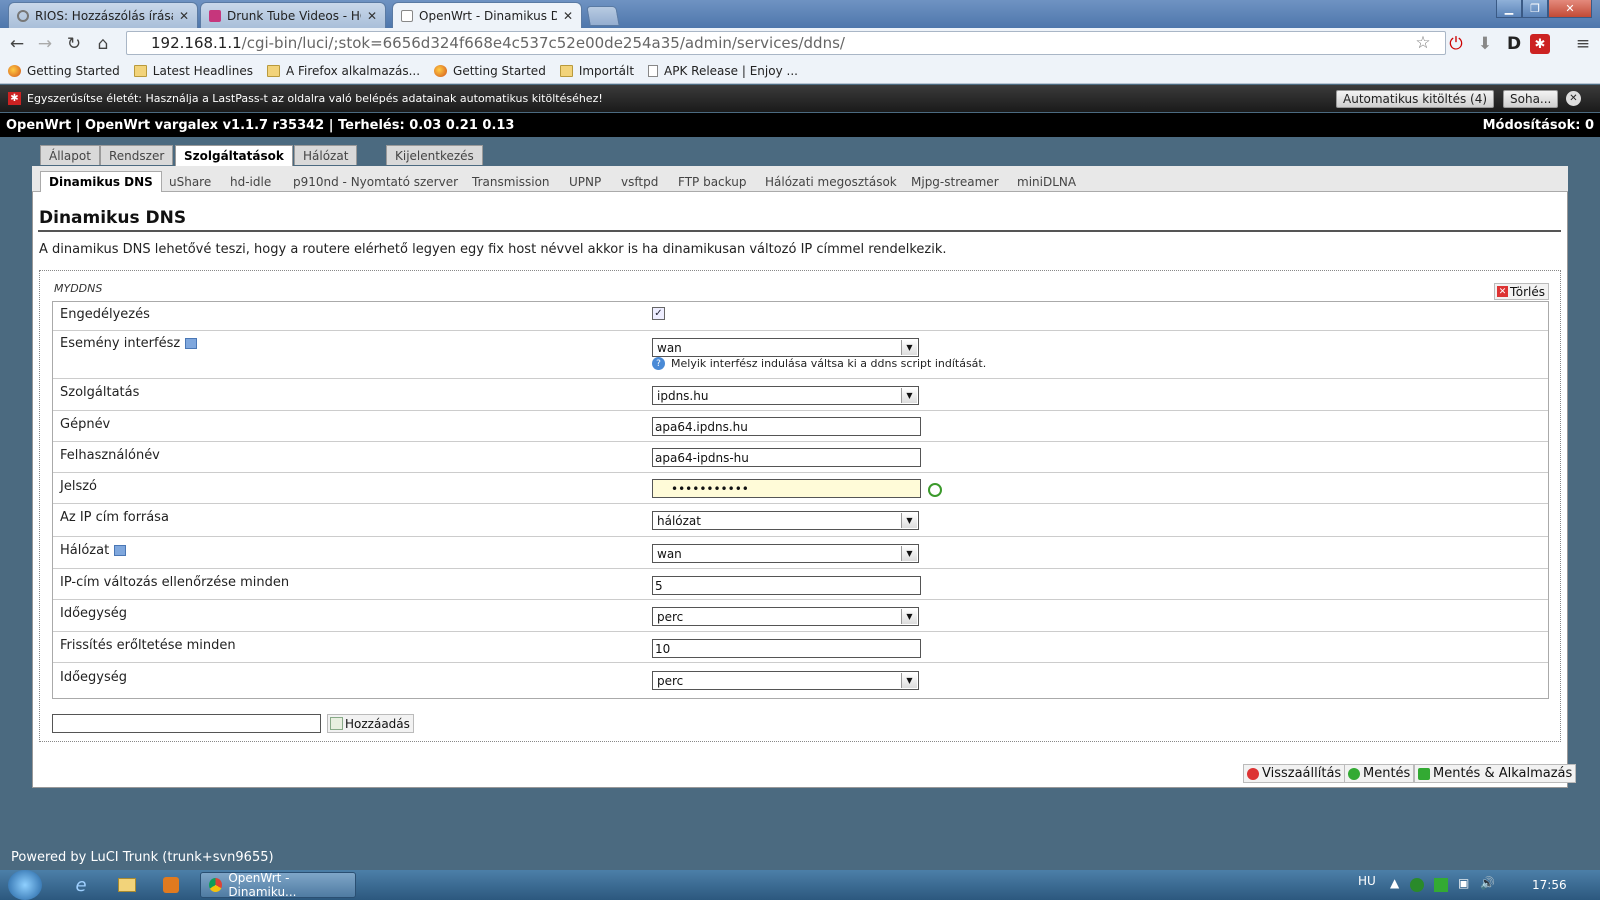 The image size is (1600, 900). What do you see at coordinates (74, 44) in the screenshot?
I see `reload-icon: ↻` at bounding box center [74, 44].